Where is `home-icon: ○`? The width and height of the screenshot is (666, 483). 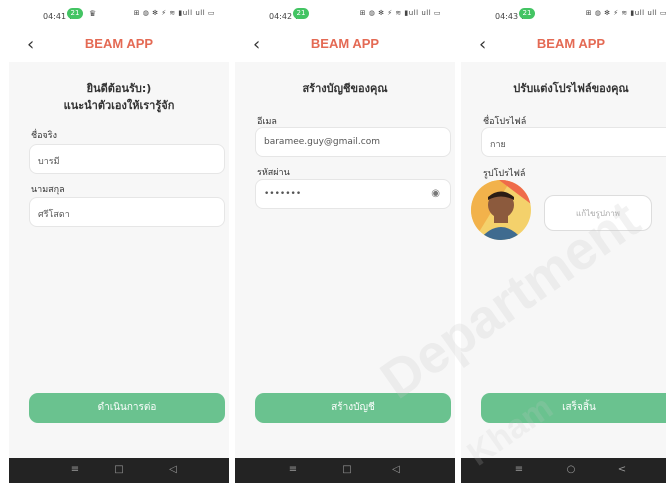
home-icon: ○ is located at coordinates (571, 469).